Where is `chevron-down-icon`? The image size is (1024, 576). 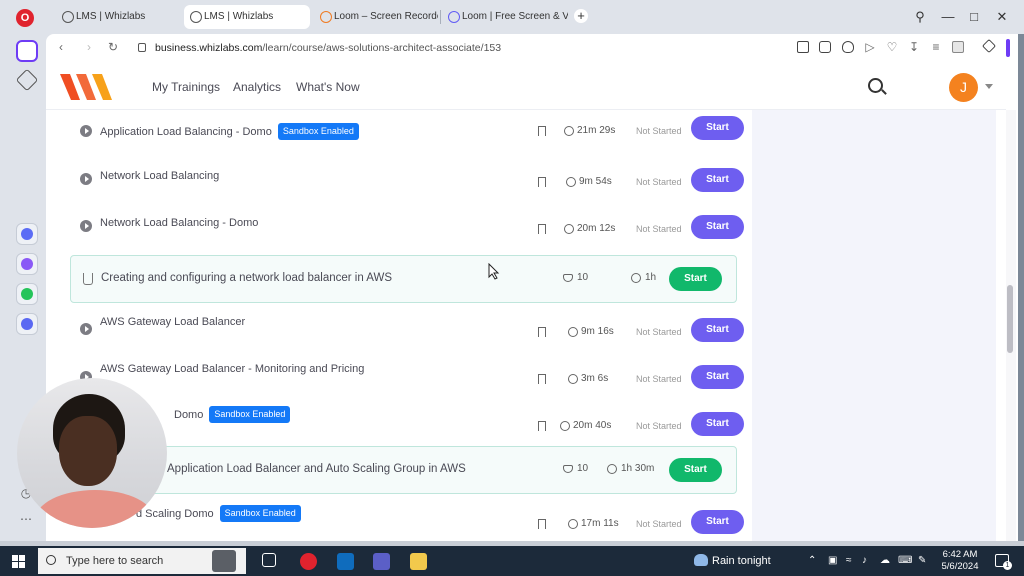
chevron-down-icon is located at coordinates (989, 86).